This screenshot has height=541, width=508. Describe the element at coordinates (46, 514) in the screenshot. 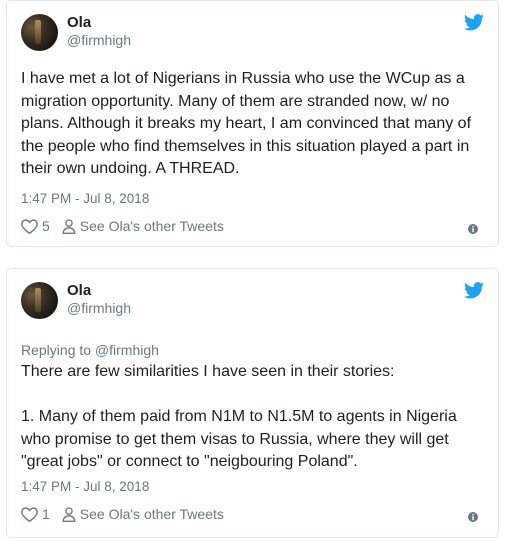

I see `like-count: 1` at that location.